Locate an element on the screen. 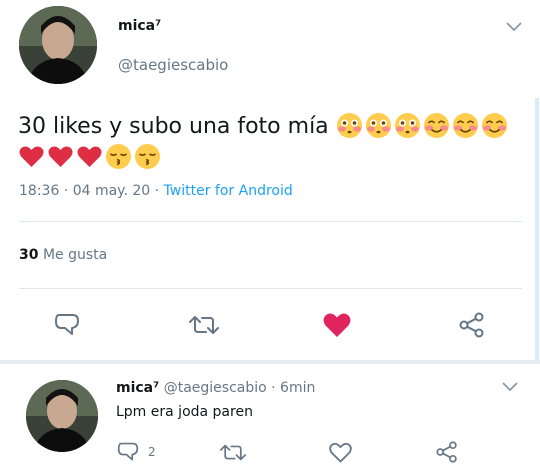  scroll-indicator is located at coordinates (537, 229).